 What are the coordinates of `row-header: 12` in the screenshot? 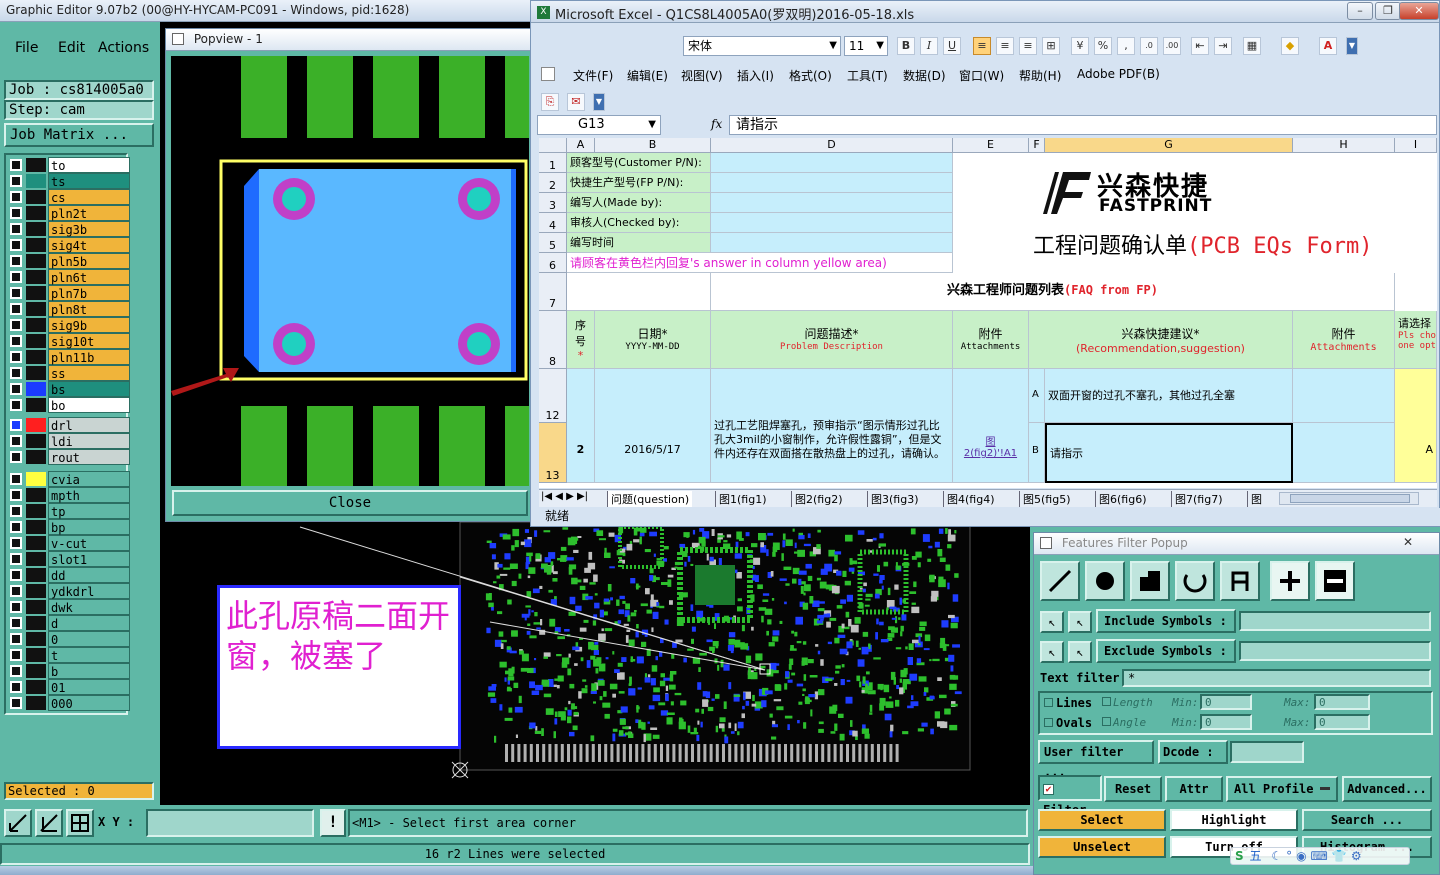 It's located at (553, 396).